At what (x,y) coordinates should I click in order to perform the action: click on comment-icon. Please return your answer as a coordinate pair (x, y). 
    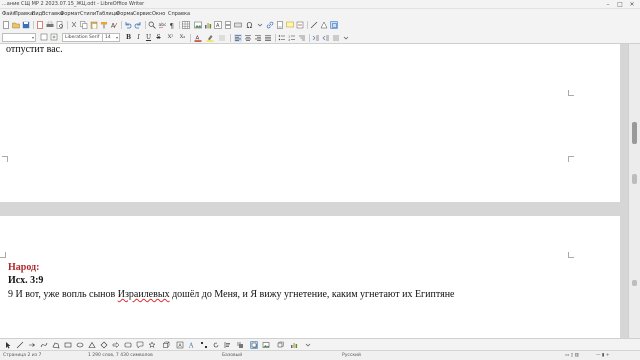
    Looking at the image, I should click on (290, 25).